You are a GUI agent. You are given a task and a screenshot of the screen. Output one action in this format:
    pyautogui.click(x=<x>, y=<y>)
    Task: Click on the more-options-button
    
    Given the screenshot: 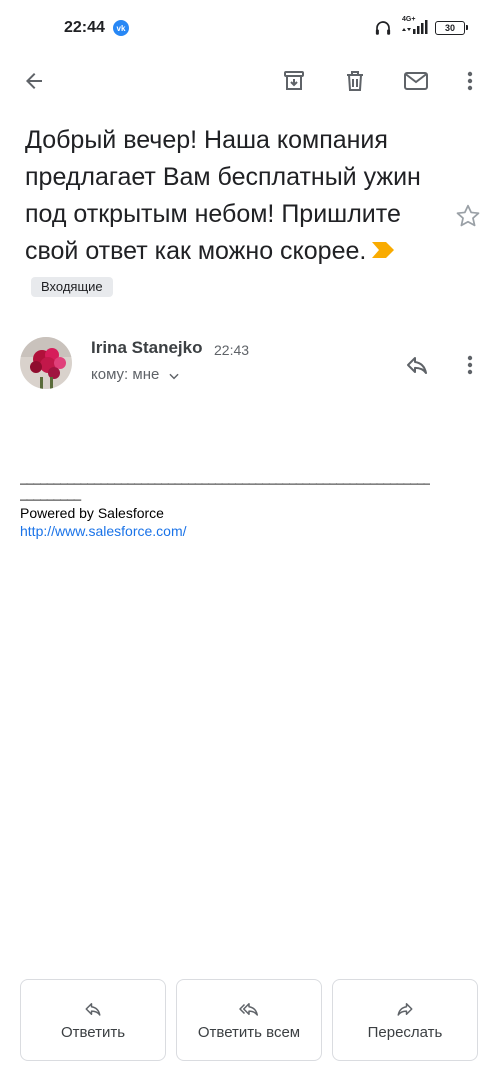 What is the action you would take?
    pyautogui.click(x=470, y=81)
    